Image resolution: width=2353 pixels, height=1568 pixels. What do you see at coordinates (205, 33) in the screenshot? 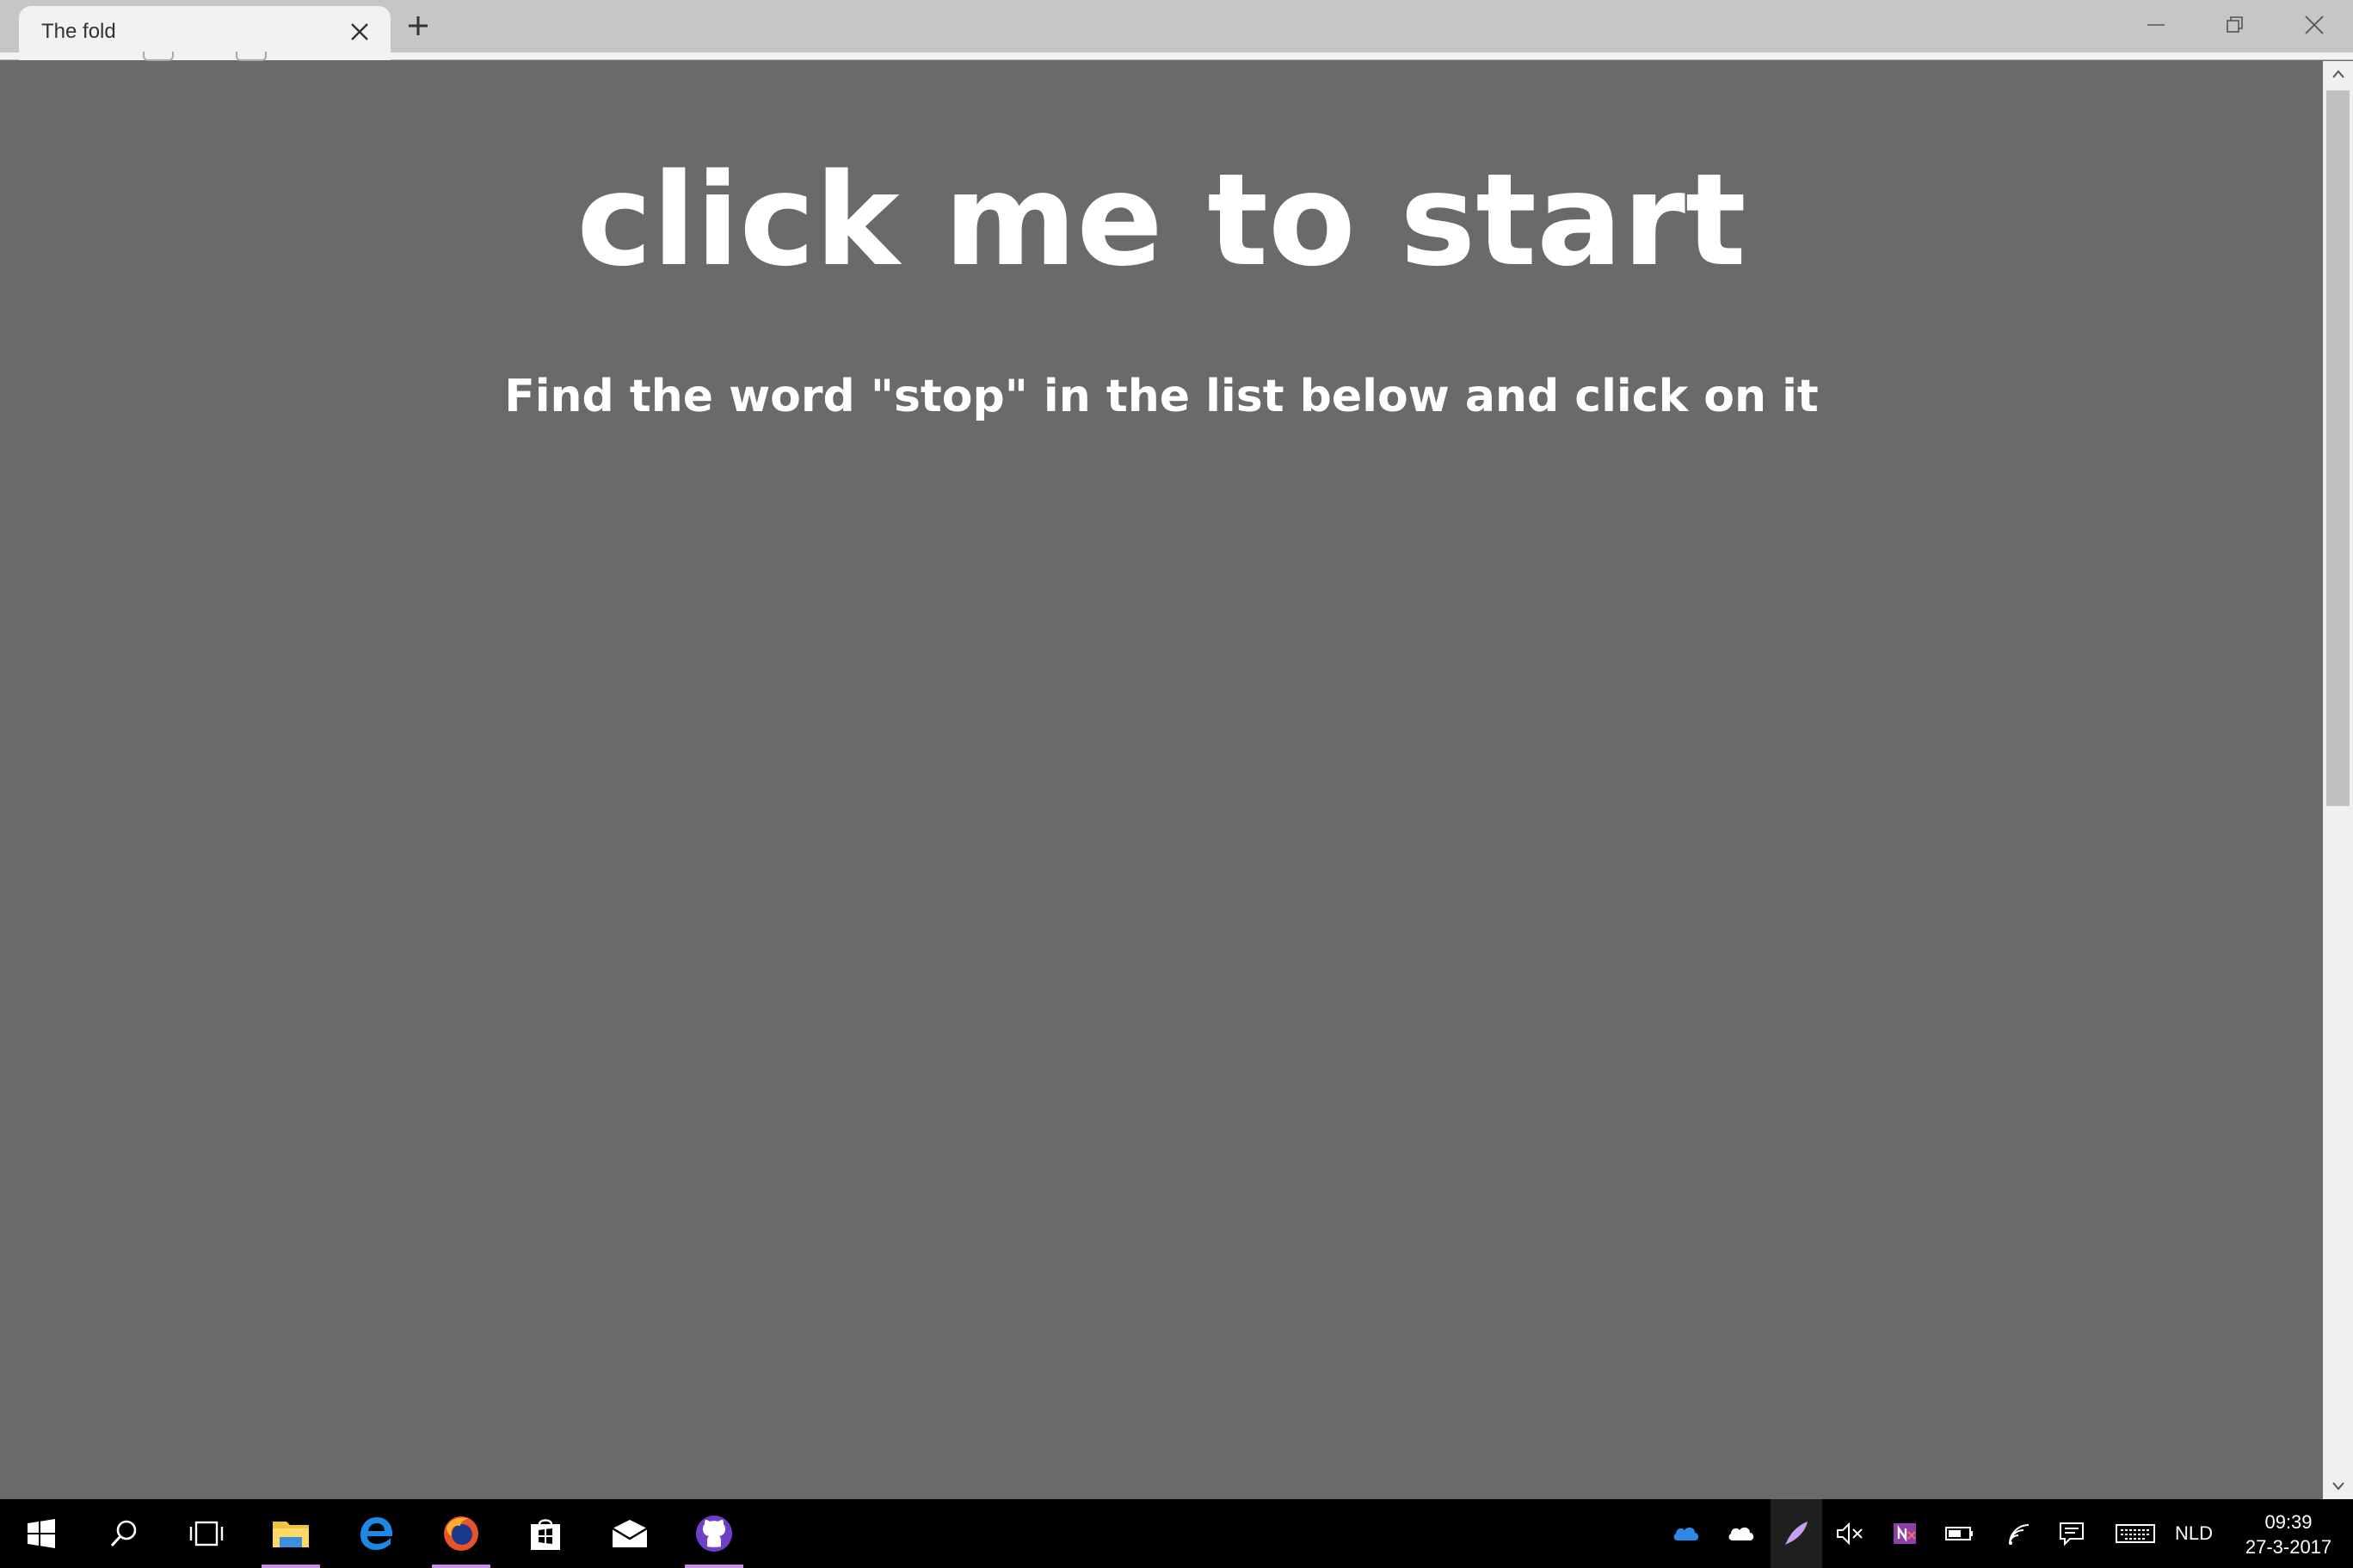
I see `browser-tab: The fold` at bounding box center [205, 33].